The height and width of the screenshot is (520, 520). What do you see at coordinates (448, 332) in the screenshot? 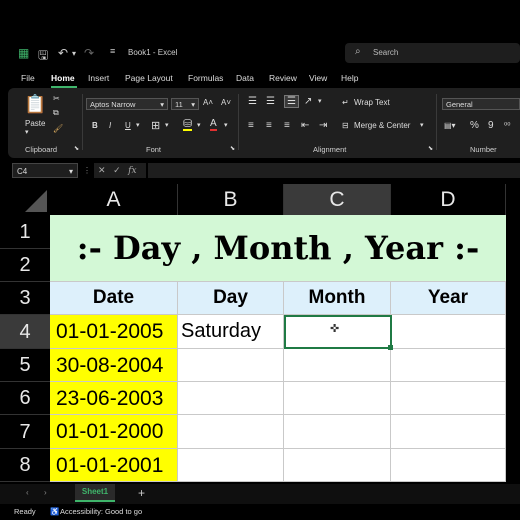
I see `cell-d4` at bounding box center [448, 332].